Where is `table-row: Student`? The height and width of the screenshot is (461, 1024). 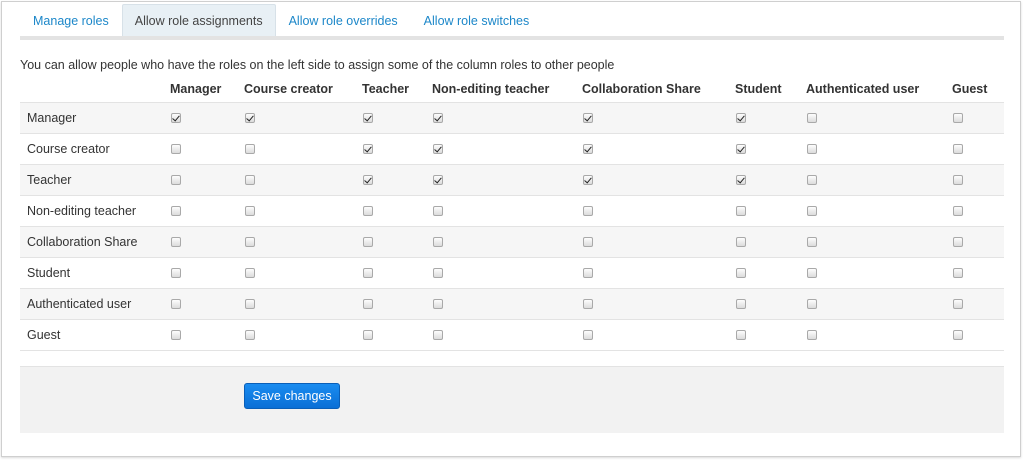
table-row: Student is located at coordinates (512, 273).